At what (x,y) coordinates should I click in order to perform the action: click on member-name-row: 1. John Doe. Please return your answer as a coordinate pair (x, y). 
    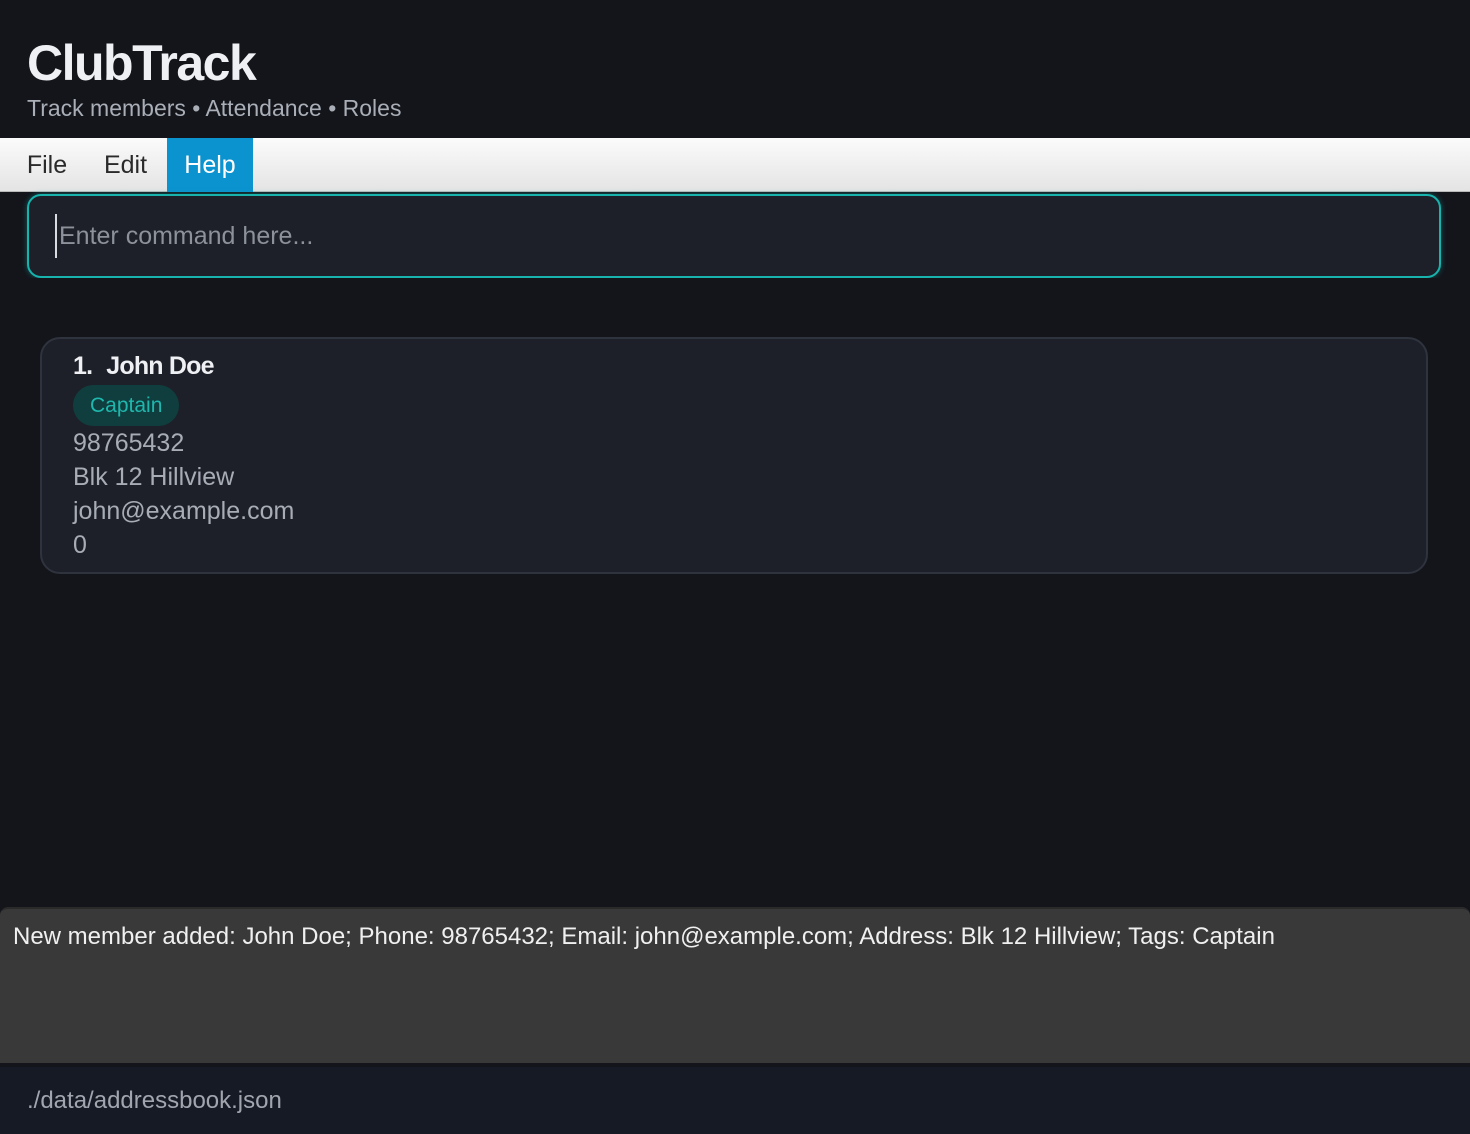
    Looking at the image, I should click on (144, 366).